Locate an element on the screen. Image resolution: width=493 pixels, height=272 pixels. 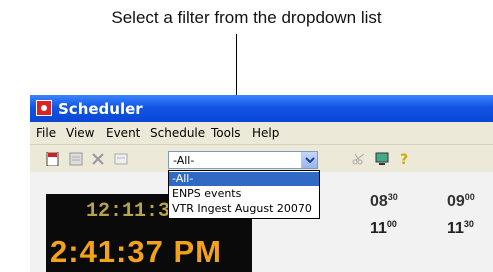
time-top-min: 00 is located at coordinates (469, 197).